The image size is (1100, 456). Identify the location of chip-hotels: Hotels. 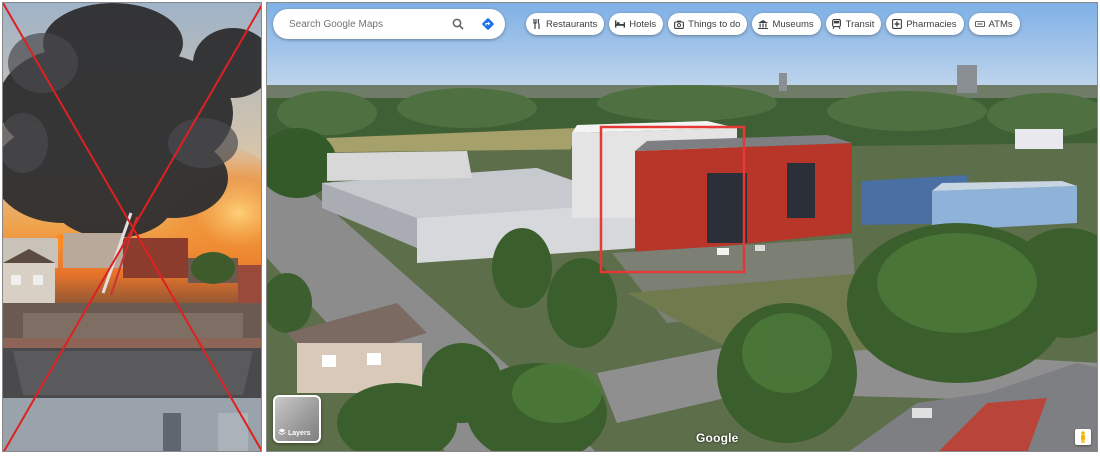
(636, 24).